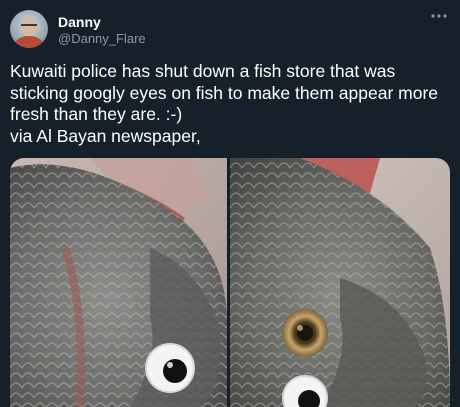 The height and width of the screenshot is (407, 460). What do you see at coordinates (96, 114) in the screenshot?
I see `tweet-text-line: fresh than they are. :-)` at bounding box center [96, 114].